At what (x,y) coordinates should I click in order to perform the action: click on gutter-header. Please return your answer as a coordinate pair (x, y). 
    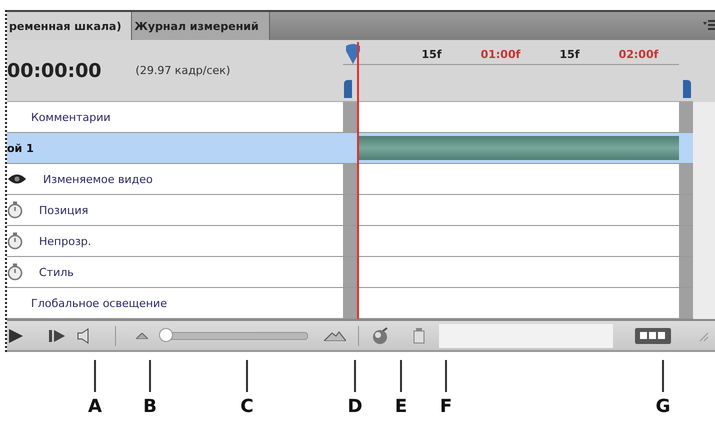
    Looking at the image, I should click on (704, 71).